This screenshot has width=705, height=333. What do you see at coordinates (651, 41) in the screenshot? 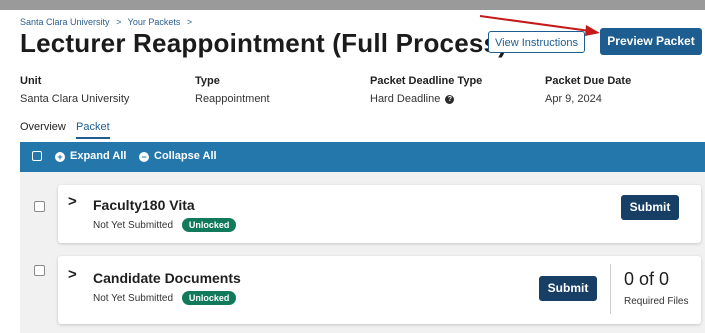
I see `preview-packet-button: Preview Packet` at bounding box center [651, 41].